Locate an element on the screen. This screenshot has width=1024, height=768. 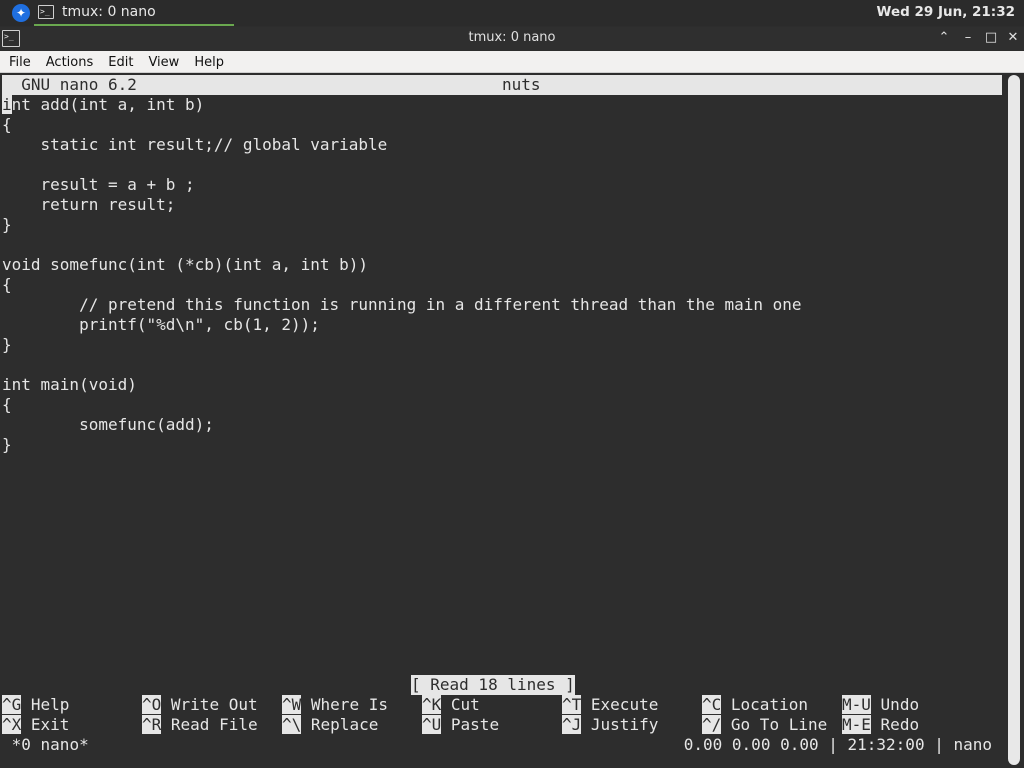
code-line: int main(void) is located at coordinates (402, 385).